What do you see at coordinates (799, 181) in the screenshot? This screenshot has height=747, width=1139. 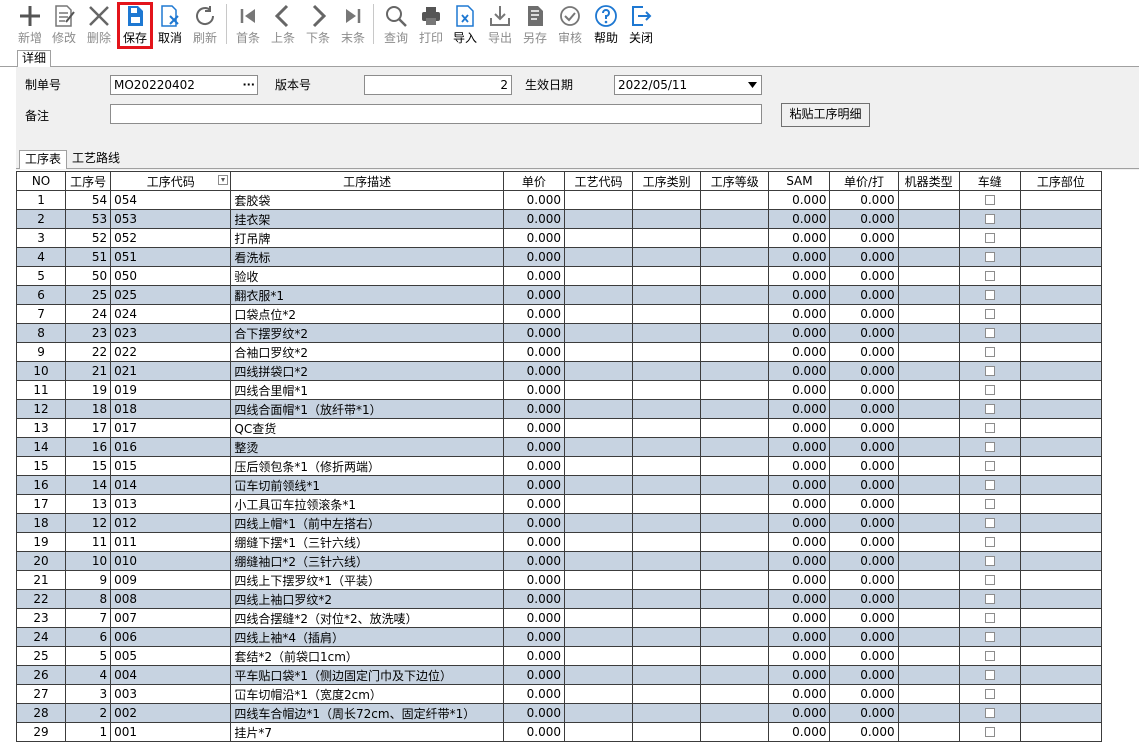 I see `col-header-sam: SAM` at bounding box center [799, 181].